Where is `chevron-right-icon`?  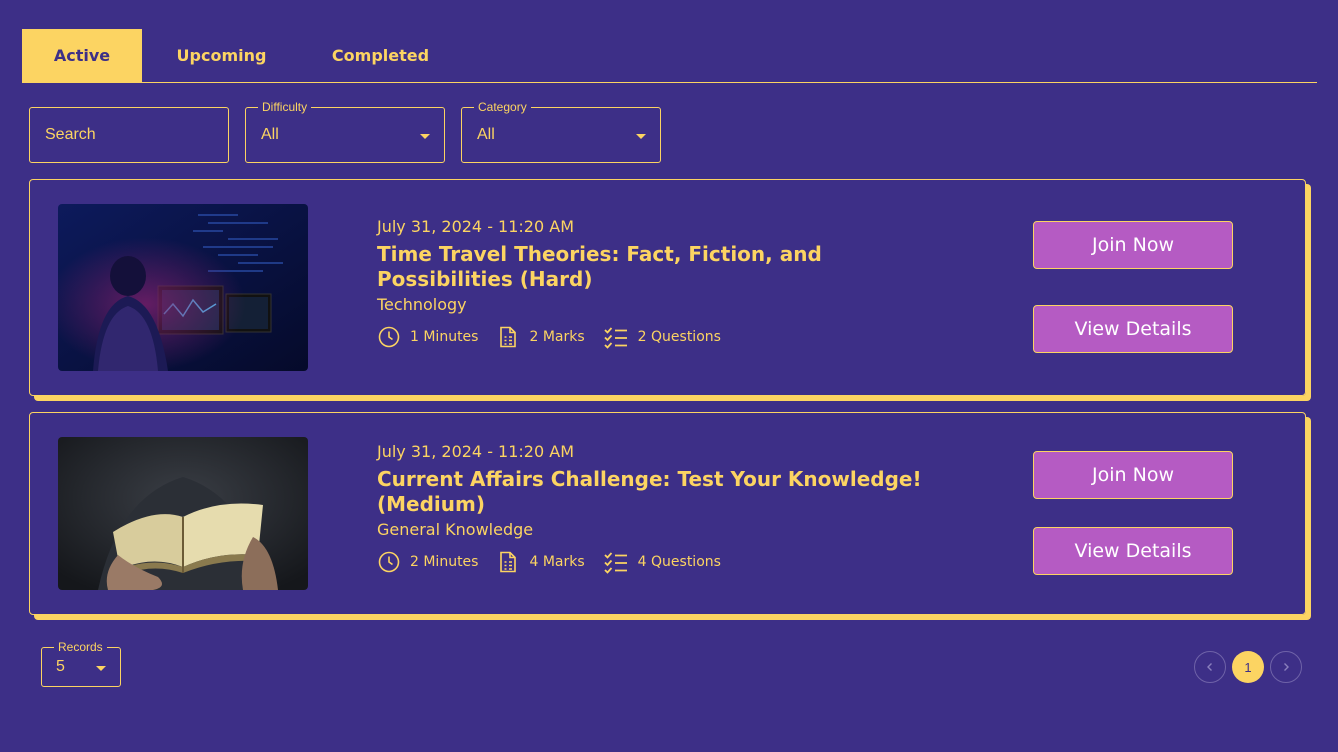
chevron-right-icon is located at coordinates (1286, 667).